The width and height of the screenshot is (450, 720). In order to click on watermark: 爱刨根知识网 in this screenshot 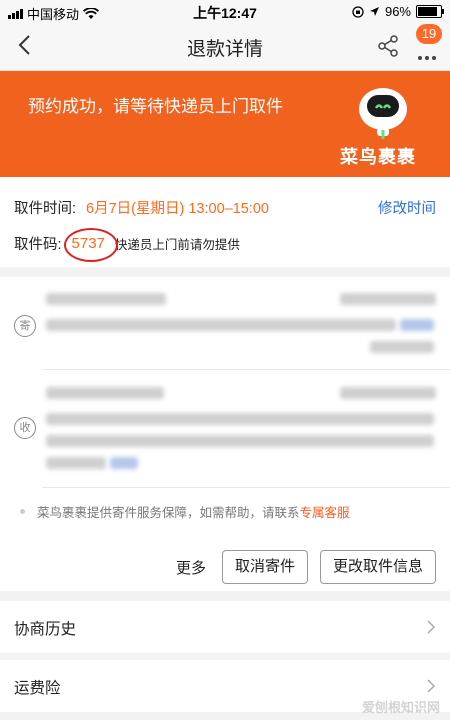, I will do `click(400, 707)`.